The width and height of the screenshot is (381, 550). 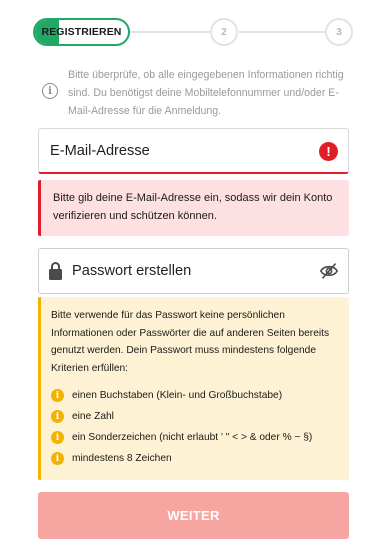 I want to click on criteria-item: i mindestens 8 Zeichen, so click(x=195, y=458).